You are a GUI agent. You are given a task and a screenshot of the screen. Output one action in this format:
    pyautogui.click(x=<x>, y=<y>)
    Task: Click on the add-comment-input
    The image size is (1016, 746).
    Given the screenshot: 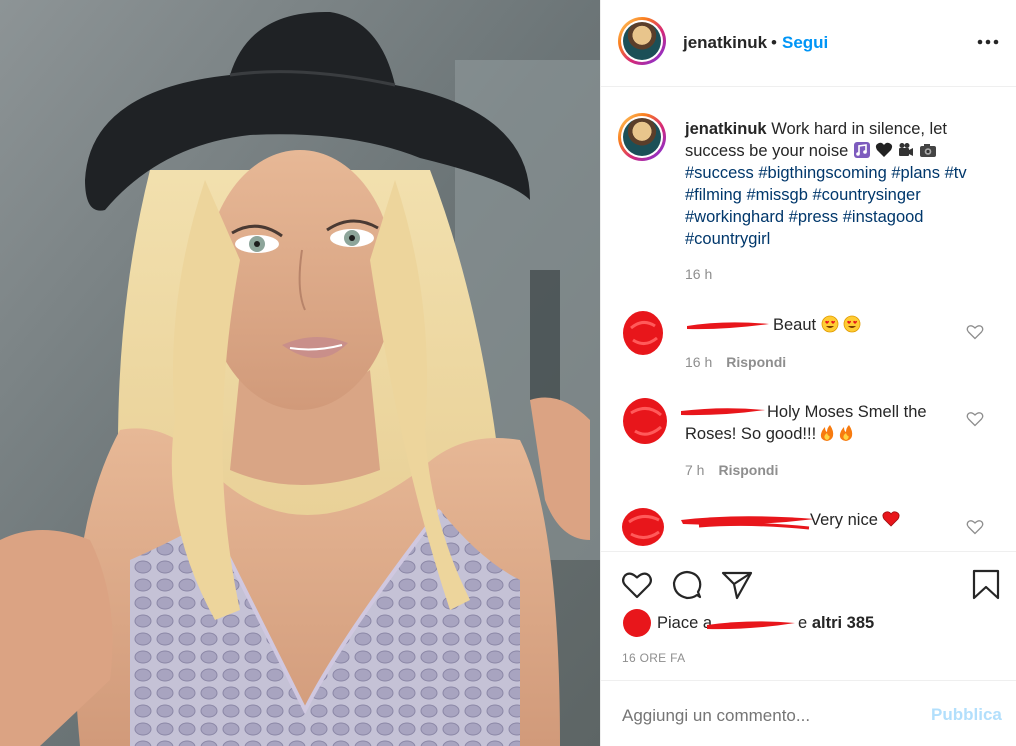 What is the action you would take?
    pyautogui.click(x=767, y=716)
    